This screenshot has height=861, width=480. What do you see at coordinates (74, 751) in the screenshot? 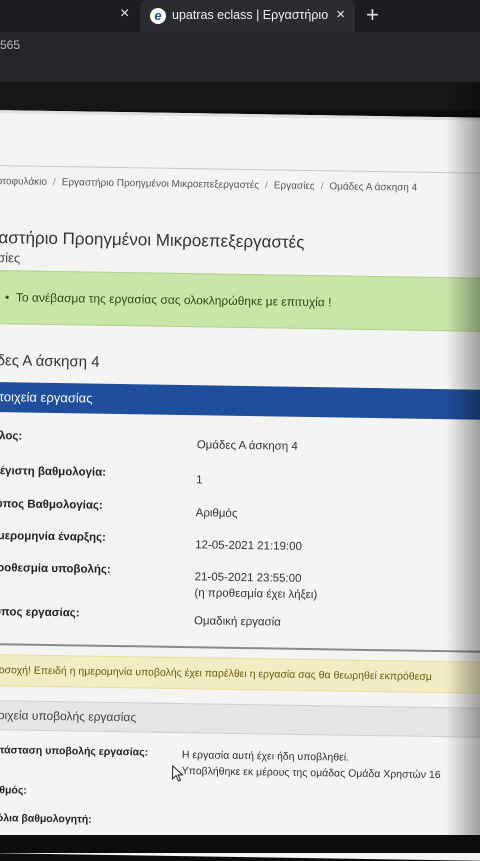
I see `submission-label: Κατάσταση υποβολής εργασίας:` at bounding box center [74, 751].